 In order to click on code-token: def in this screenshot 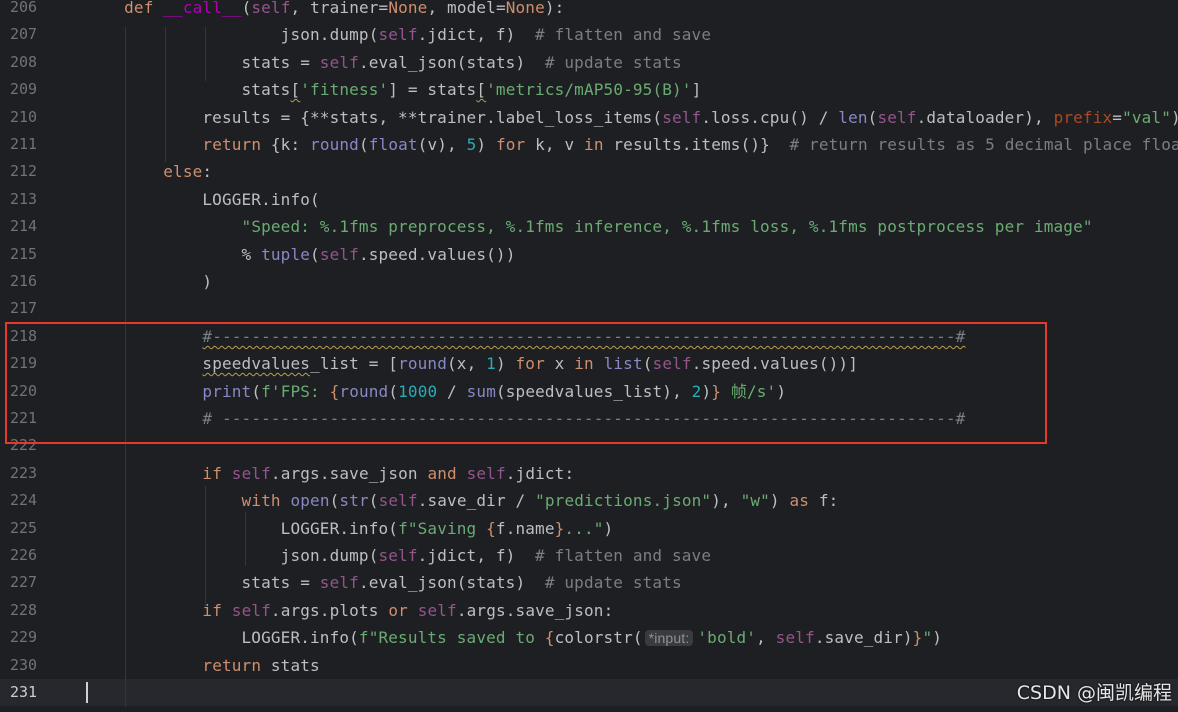, I will do `click(139, 8)`.